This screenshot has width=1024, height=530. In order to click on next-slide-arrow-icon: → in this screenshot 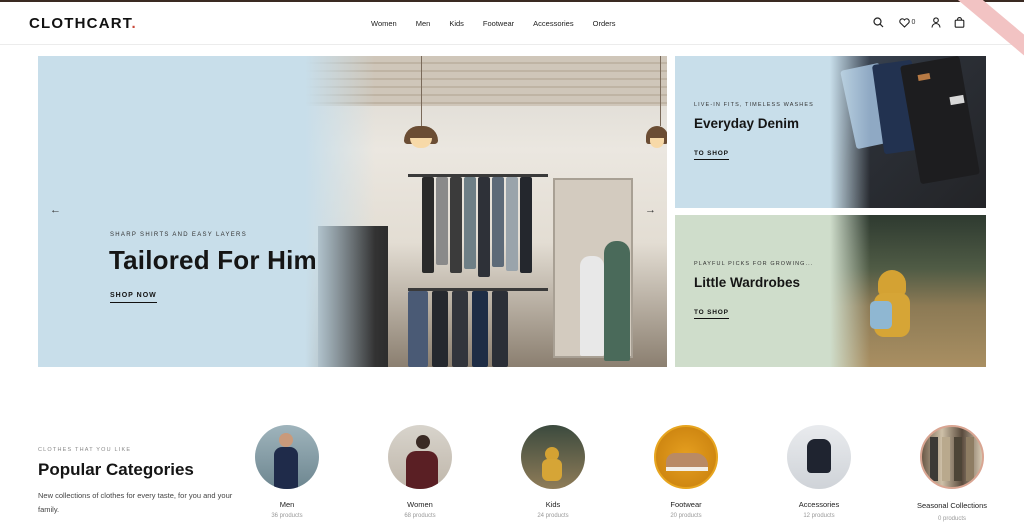, I will do `click(650, 210)`.